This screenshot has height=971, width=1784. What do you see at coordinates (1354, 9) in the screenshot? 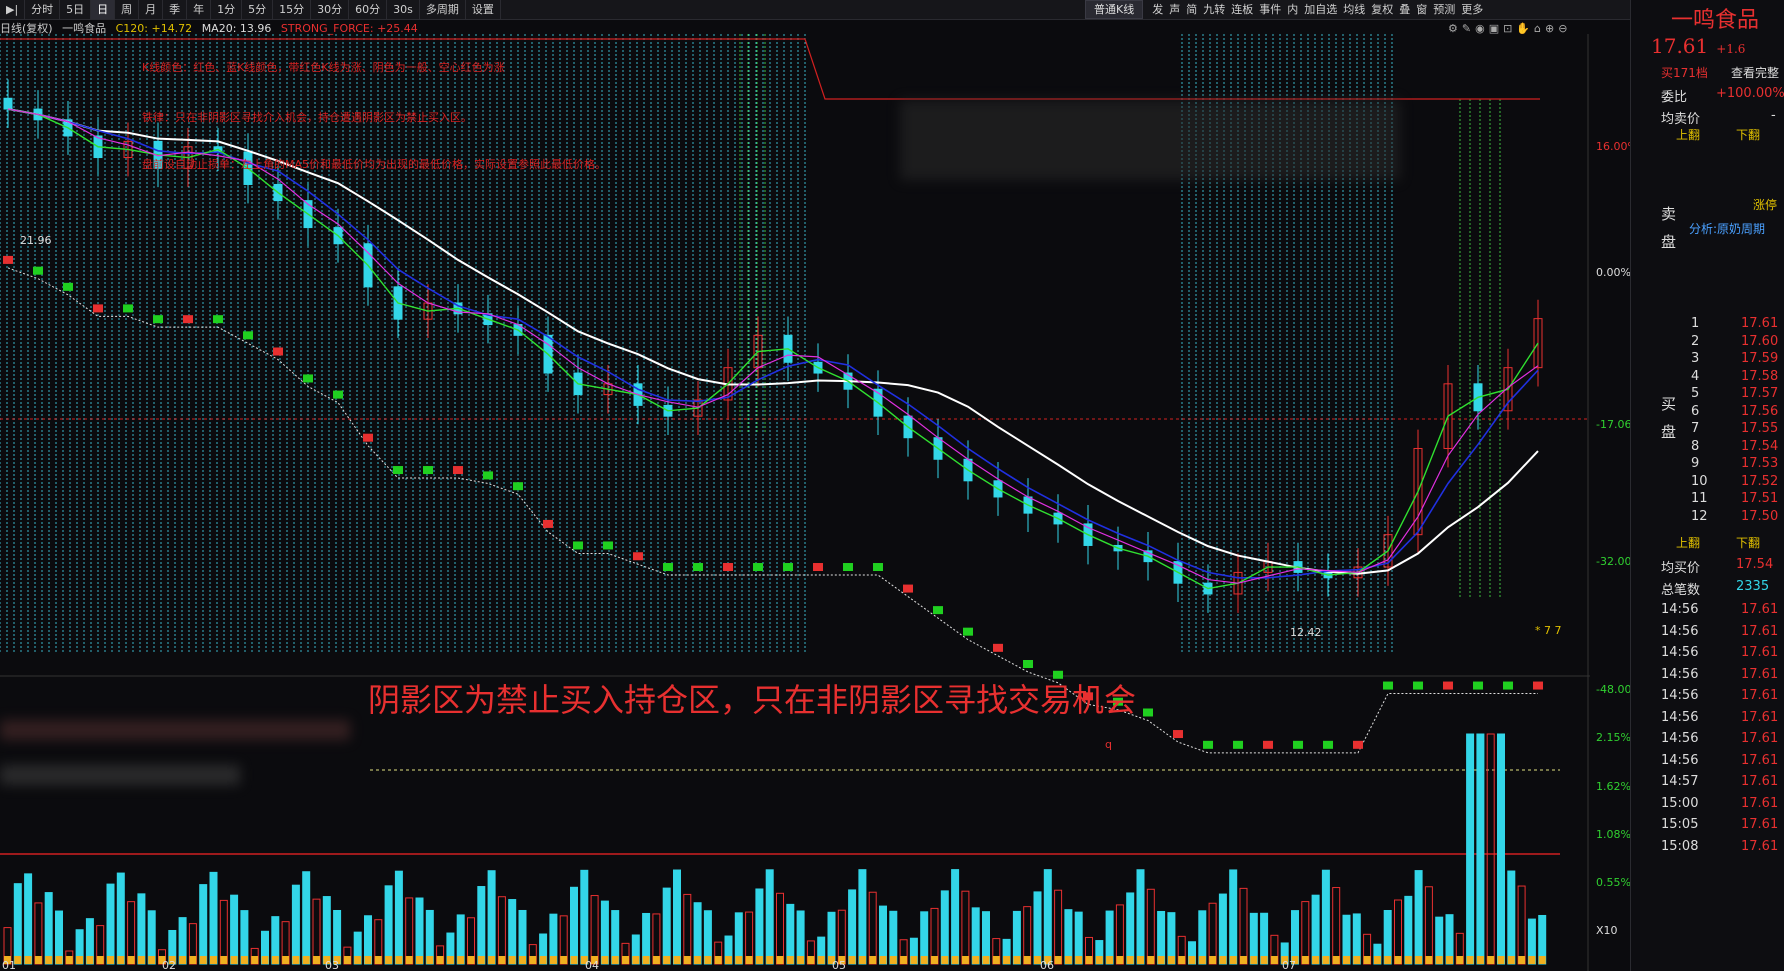
I see `tool-button-8: 均线` at bounding box center [1354, 9].